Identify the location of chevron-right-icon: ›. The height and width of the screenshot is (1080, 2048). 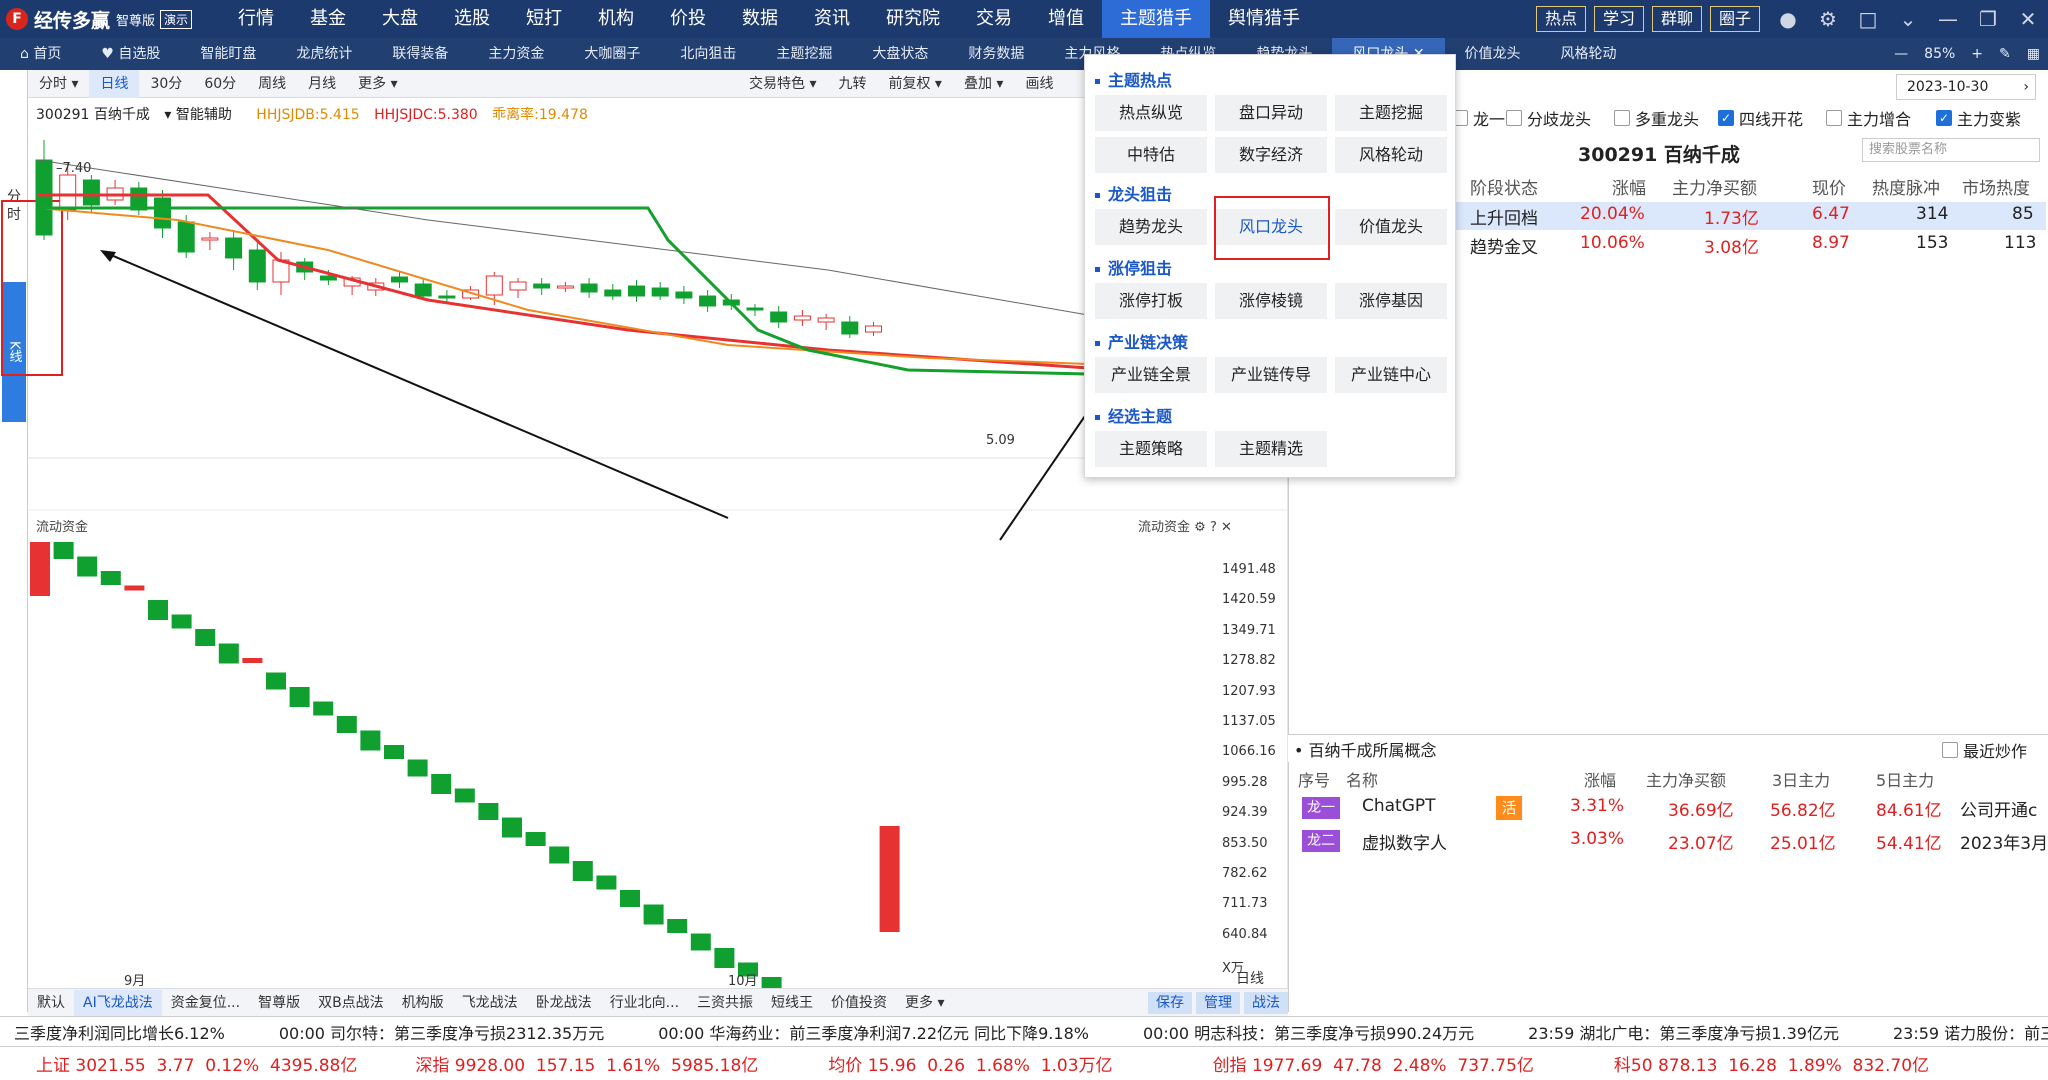
(2026, 87).